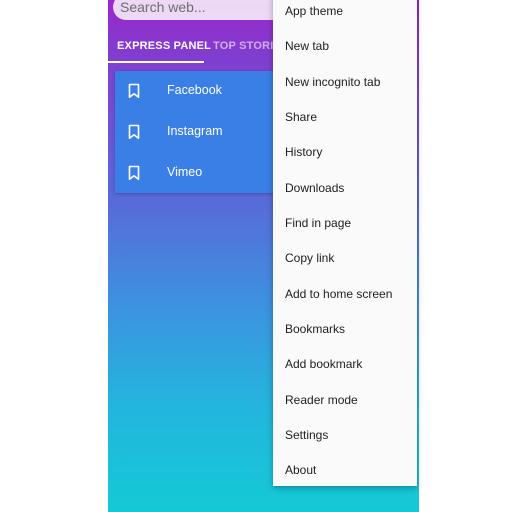 The width and height of the screenshot is (512, 512). I want to click on menu-item-downloads: Downloads, so click(345, 188).